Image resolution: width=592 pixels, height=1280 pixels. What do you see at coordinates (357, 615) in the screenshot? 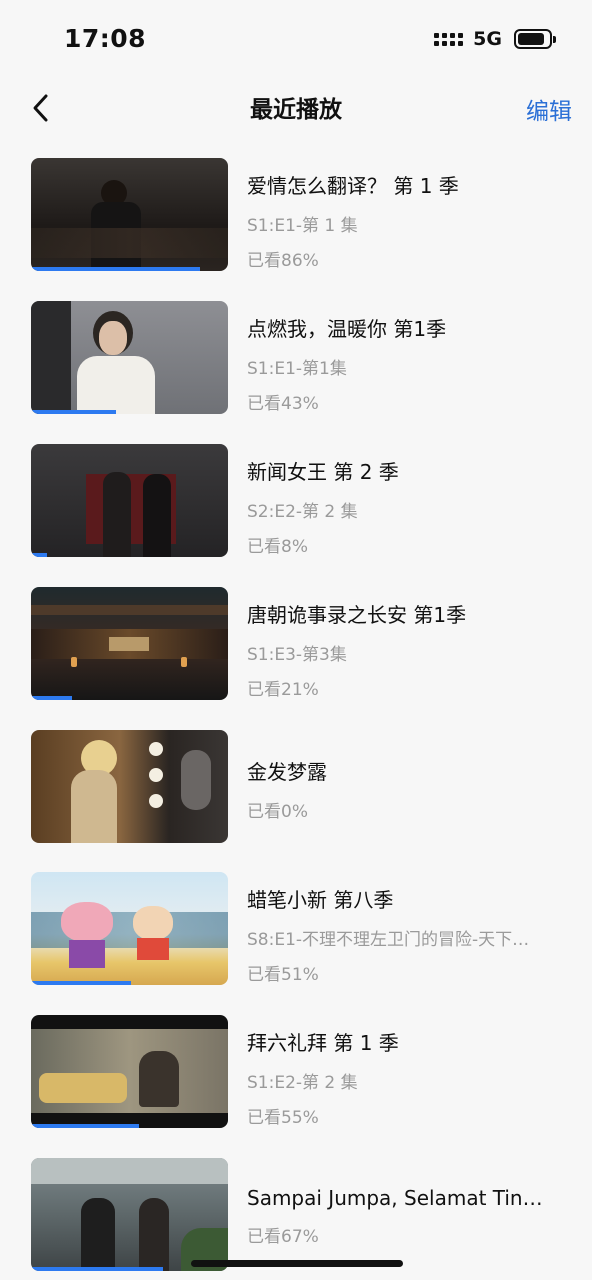
I see `video-title: 唐朝诡事录之长安 第1季` at bounding box center [357, 615].